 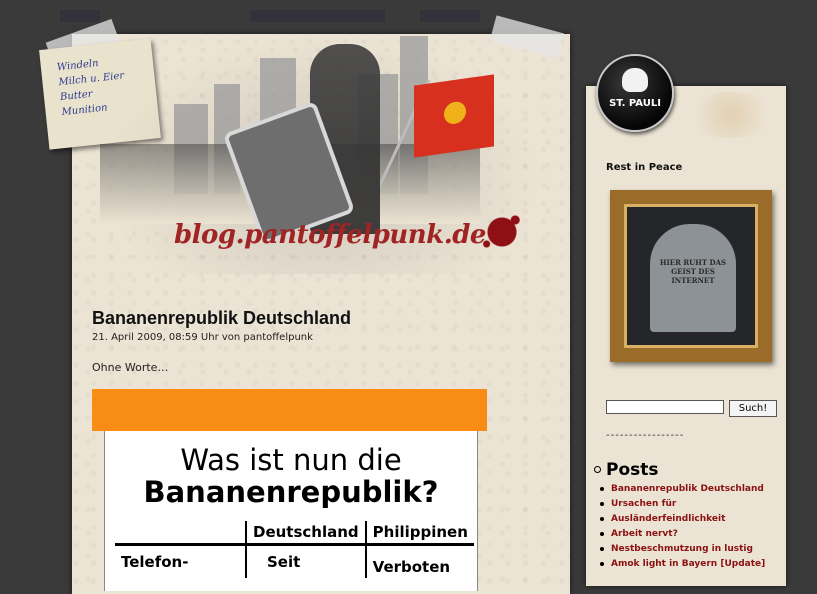 What do you see at coordinates (693, 271) in the screenshot?
I see `tombstone-text: HIER RUHT DAS GEIST DES INTERNET` at bounding box center [693, 271].